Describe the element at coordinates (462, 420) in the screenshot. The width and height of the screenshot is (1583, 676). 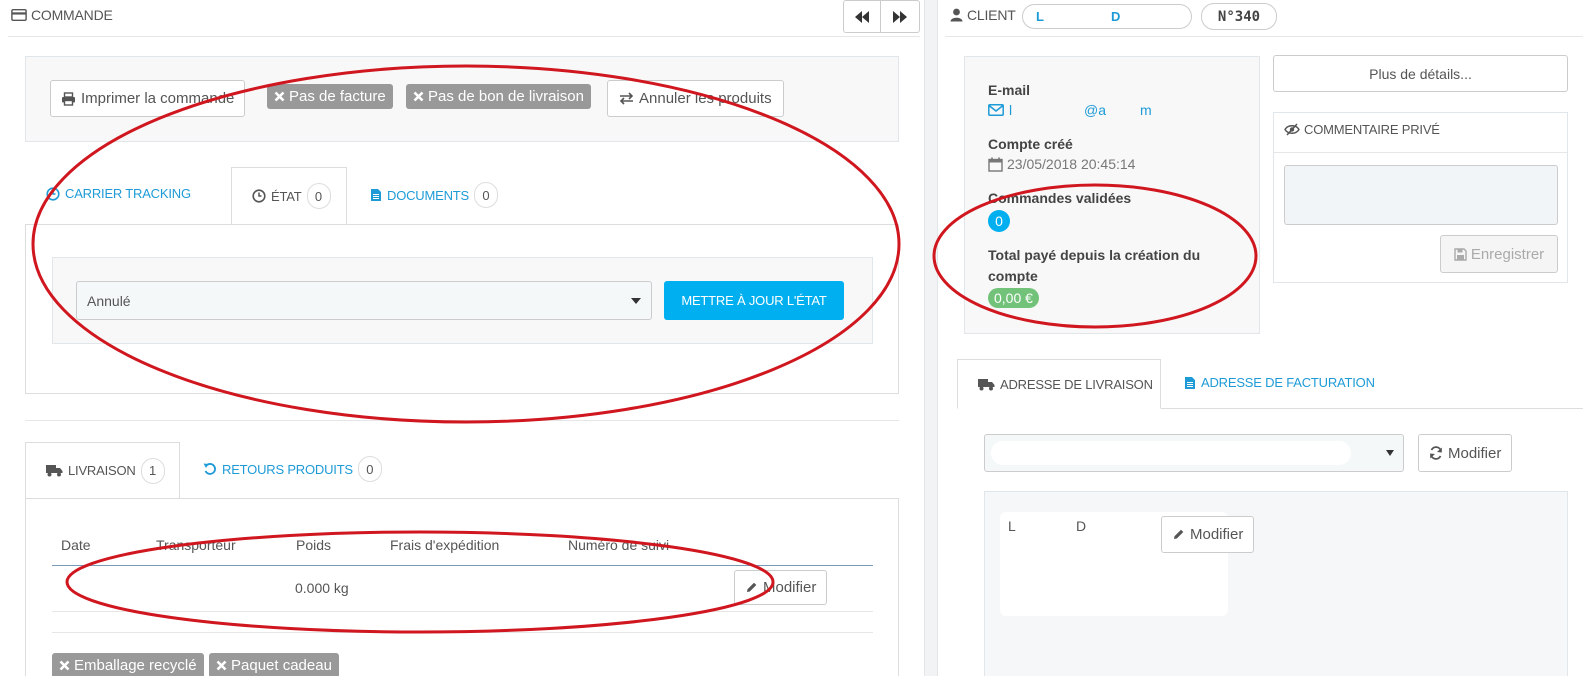
I see `section-divider` at that location.